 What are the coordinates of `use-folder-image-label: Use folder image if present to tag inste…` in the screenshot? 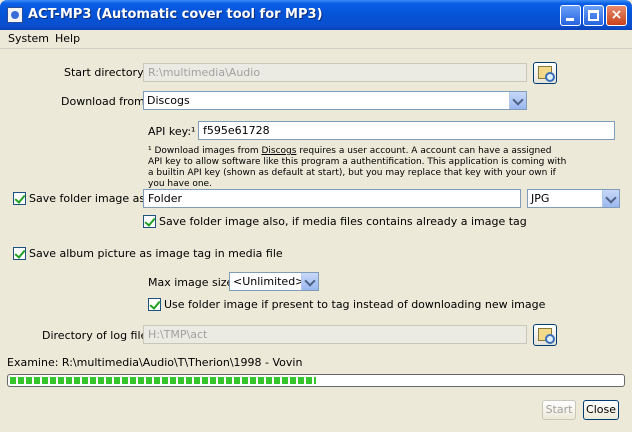 It's located at (355, 304).